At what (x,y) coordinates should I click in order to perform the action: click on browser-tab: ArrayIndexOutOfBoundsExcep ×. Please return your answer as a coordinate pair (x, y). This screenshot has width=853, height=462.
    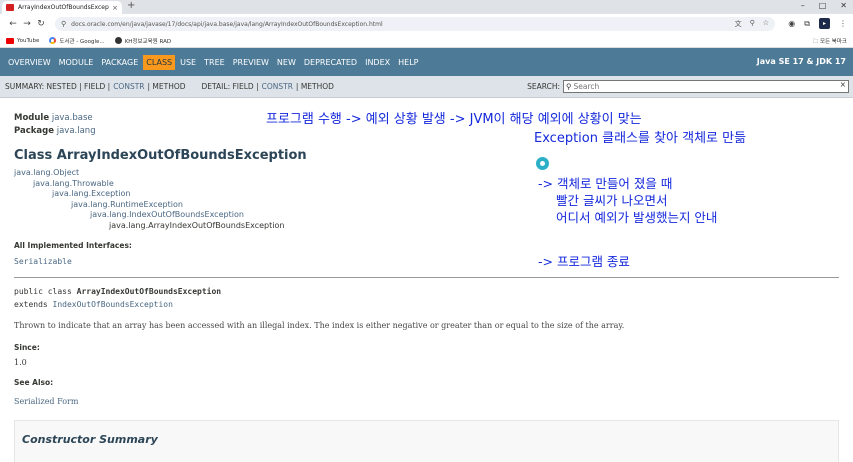
    Looking at the image, I should click on (62, 7).